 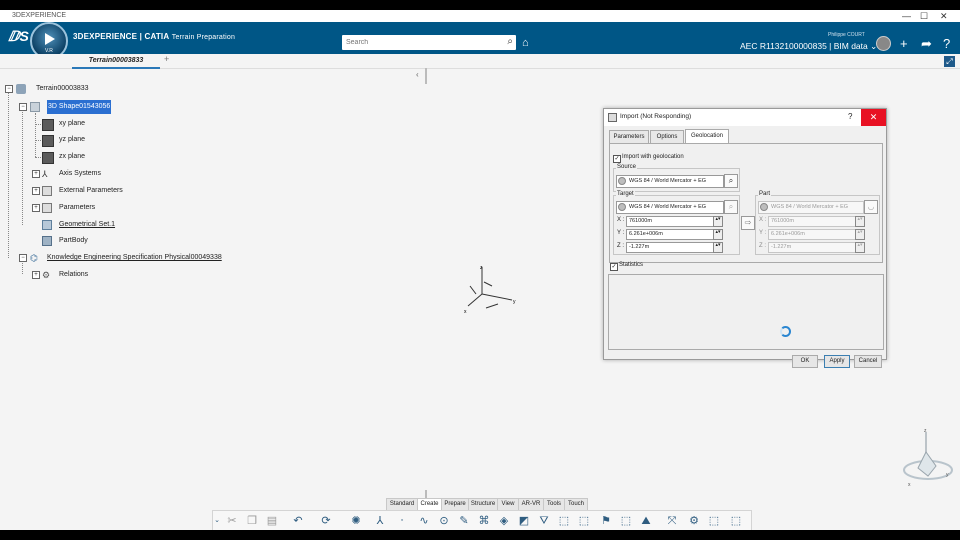 What do you see at coordinates (850, 116) in the screenshot?
I see `dialog-help-button: ?` at bounding box center [850, 116].